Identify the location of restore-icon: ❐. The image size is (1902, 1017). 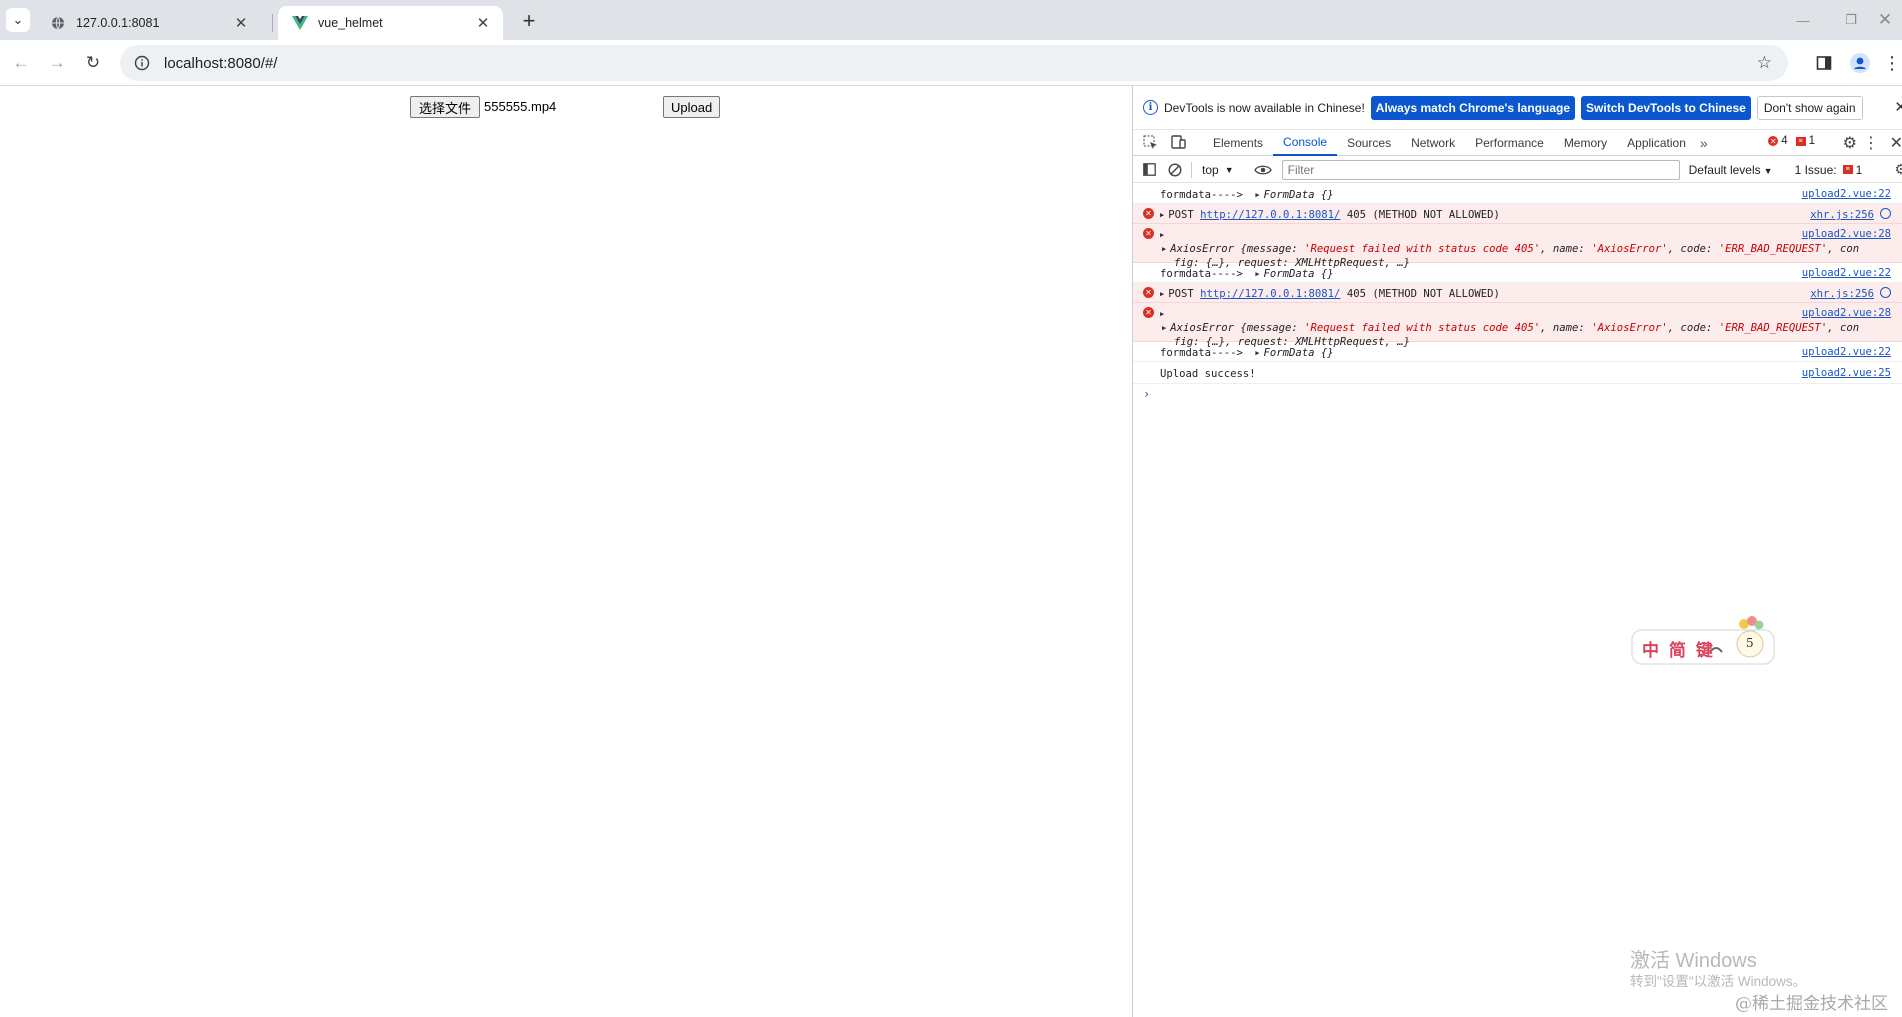
(1851, 20).